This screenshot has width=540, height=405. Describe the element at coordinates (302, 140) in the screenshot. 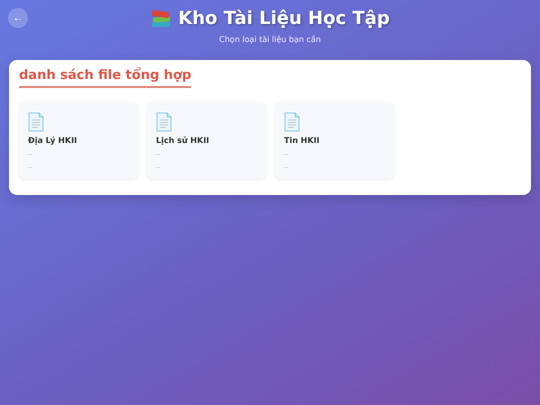

I see `file-name: Tin HKII` at that location.